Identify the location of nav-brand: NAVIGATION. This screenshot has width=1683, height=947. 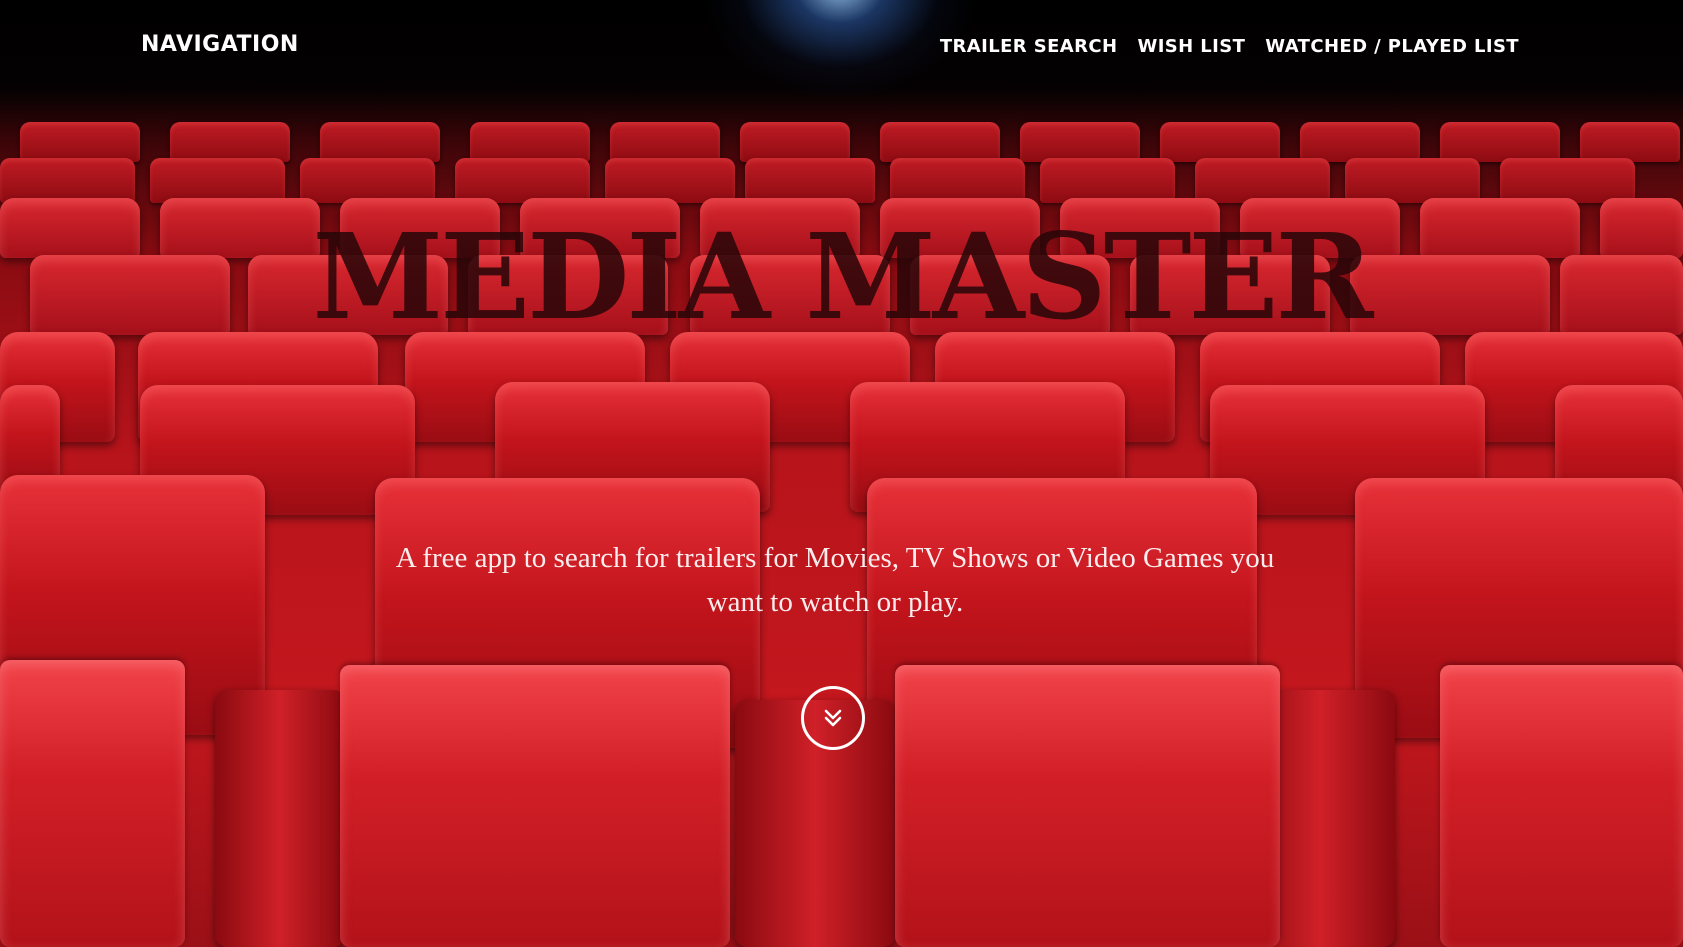
(220, 44).